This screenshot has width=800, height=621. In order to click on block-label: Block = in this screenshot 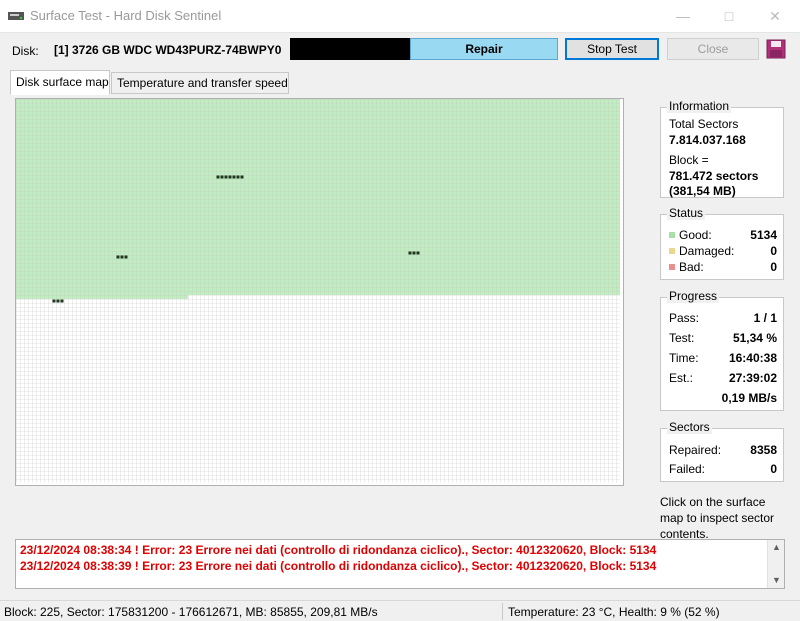, I will do `click(689, 160)`.